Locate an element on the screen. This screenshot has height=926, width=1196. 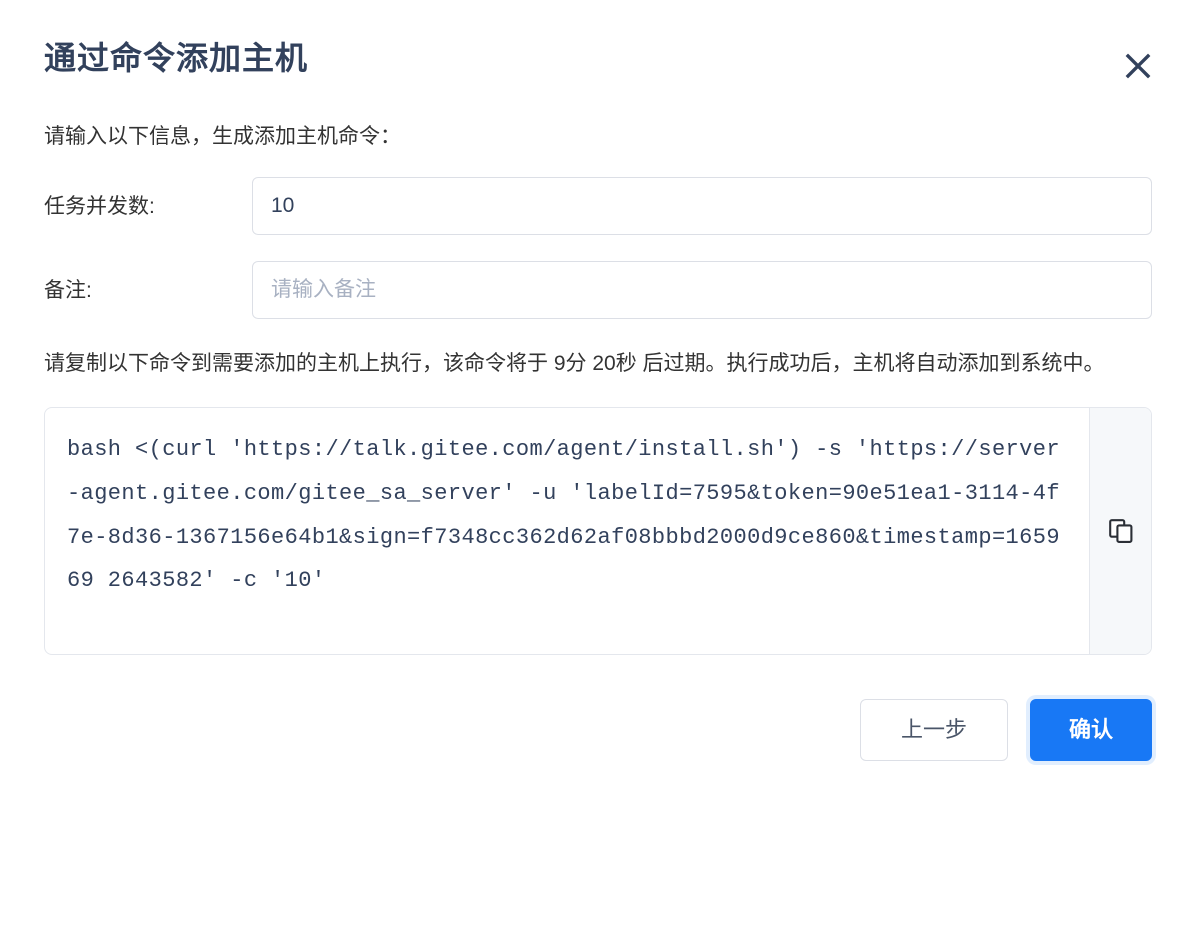
dialog-header: 通过命令添加主机 is located at coordinates (598, 55).